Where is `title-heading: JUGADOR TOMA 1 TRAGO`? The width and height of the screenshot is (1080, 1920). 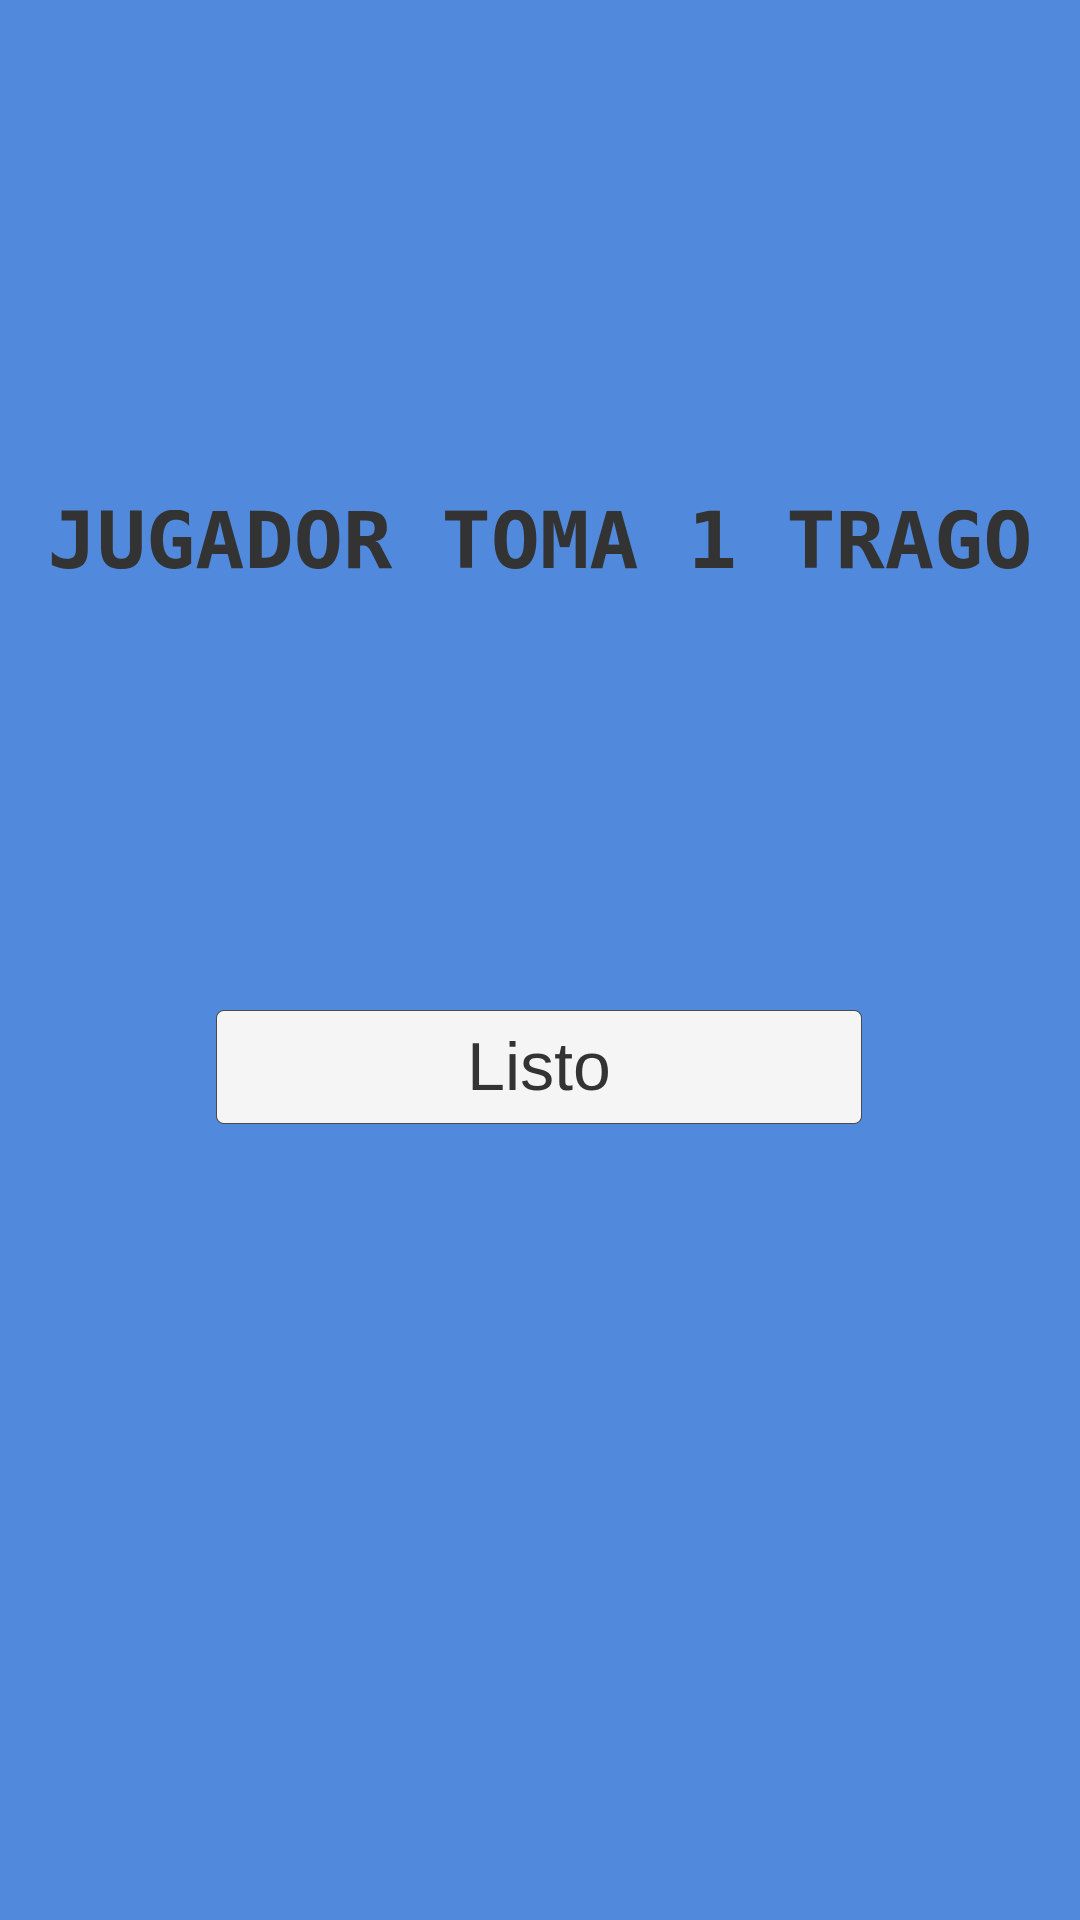 title-heading: JUGADOR TOMA 1 TRAGO is located at coordinates (540, 545).